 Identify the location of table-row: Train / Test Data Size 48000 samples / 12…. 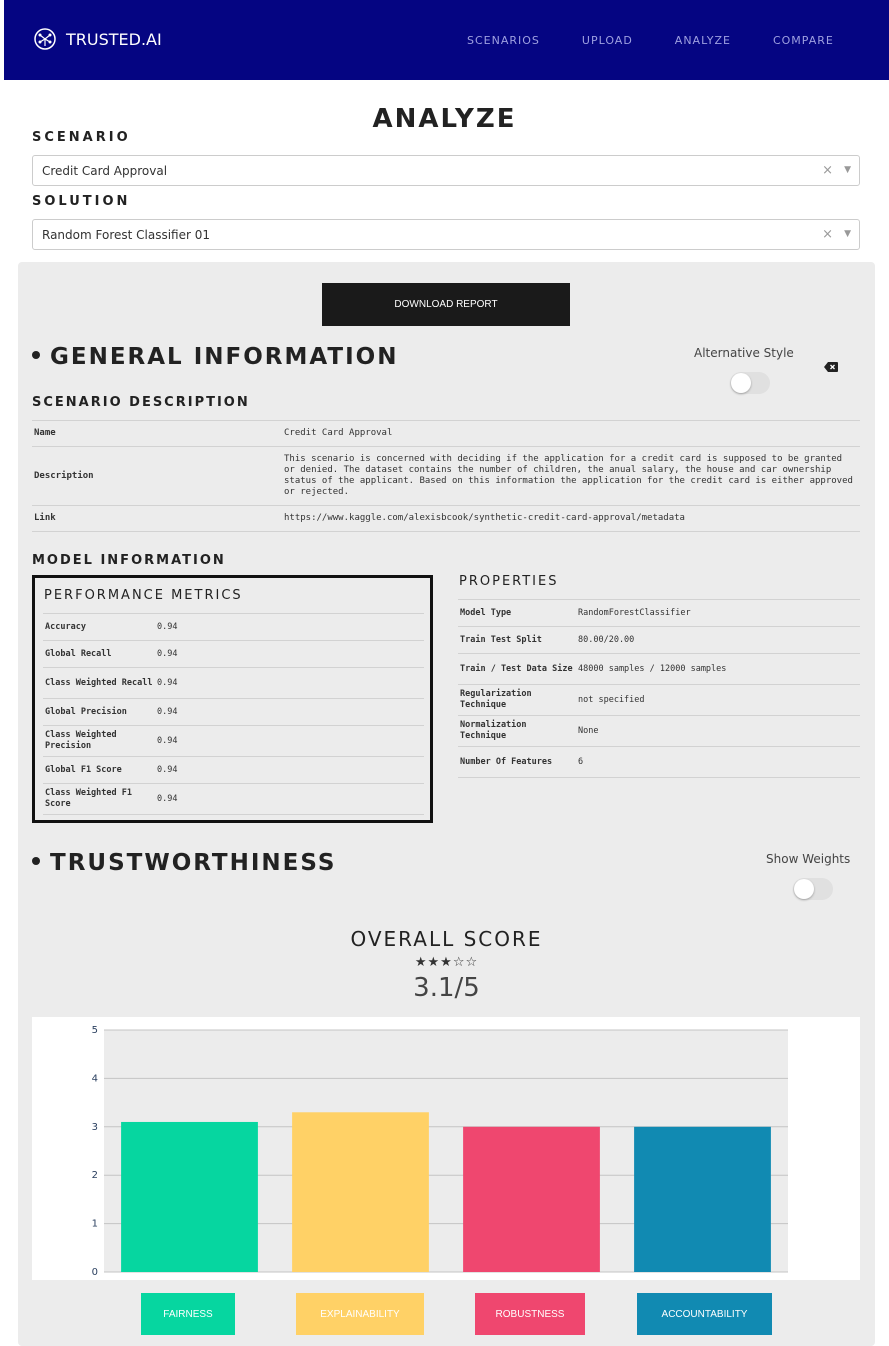
(659, 669).